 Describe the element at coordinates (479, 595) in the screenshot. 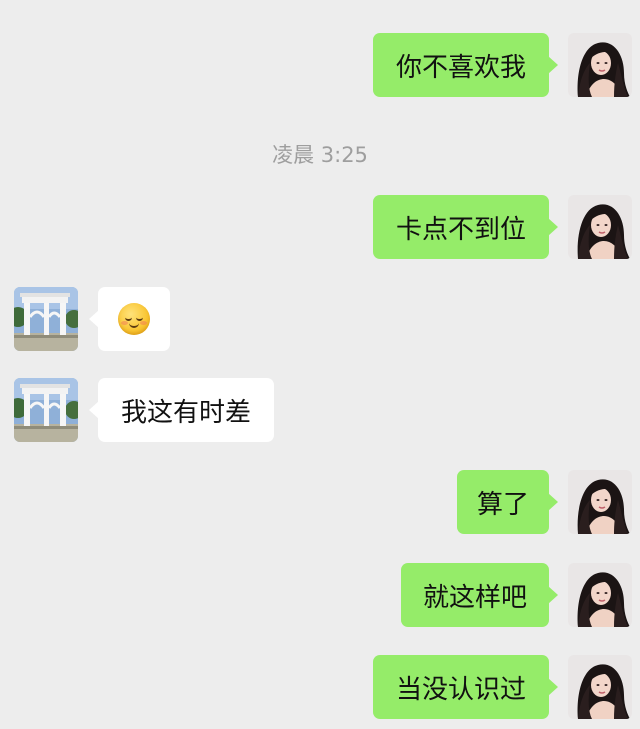

I see `message-bubble-sent: 就这样吧` at that location.